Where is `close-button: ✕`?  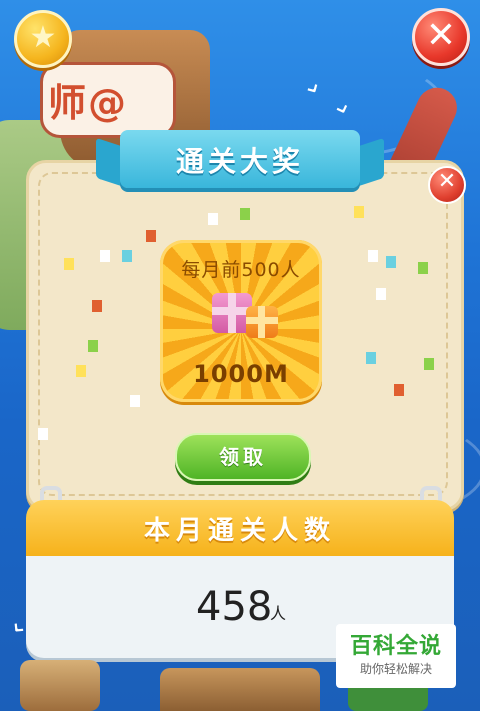
close-button: ✕ is located at coordinates (441, 37).